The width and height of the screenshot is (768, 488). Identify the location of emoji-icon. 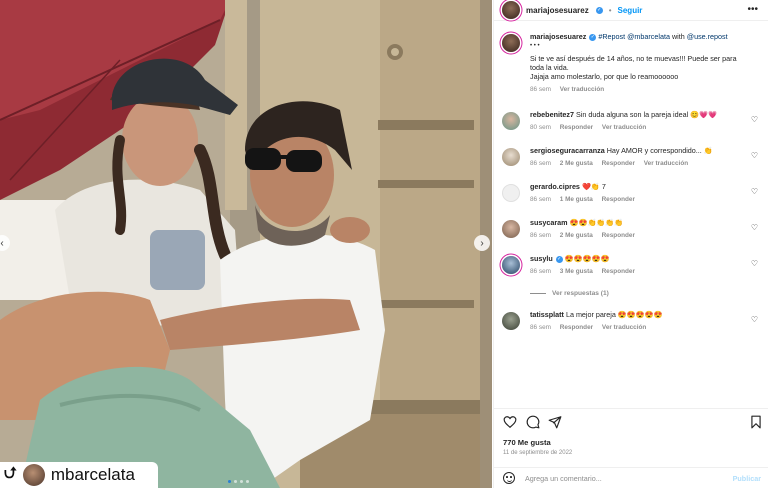
(509, 478).